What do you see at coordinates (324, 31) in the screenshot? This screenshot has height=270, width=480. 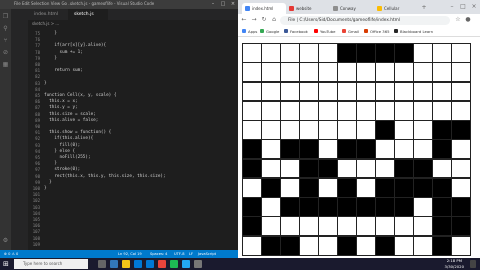 I see `bookmark-youtube: YouTube` at bounding box center [324, 31].